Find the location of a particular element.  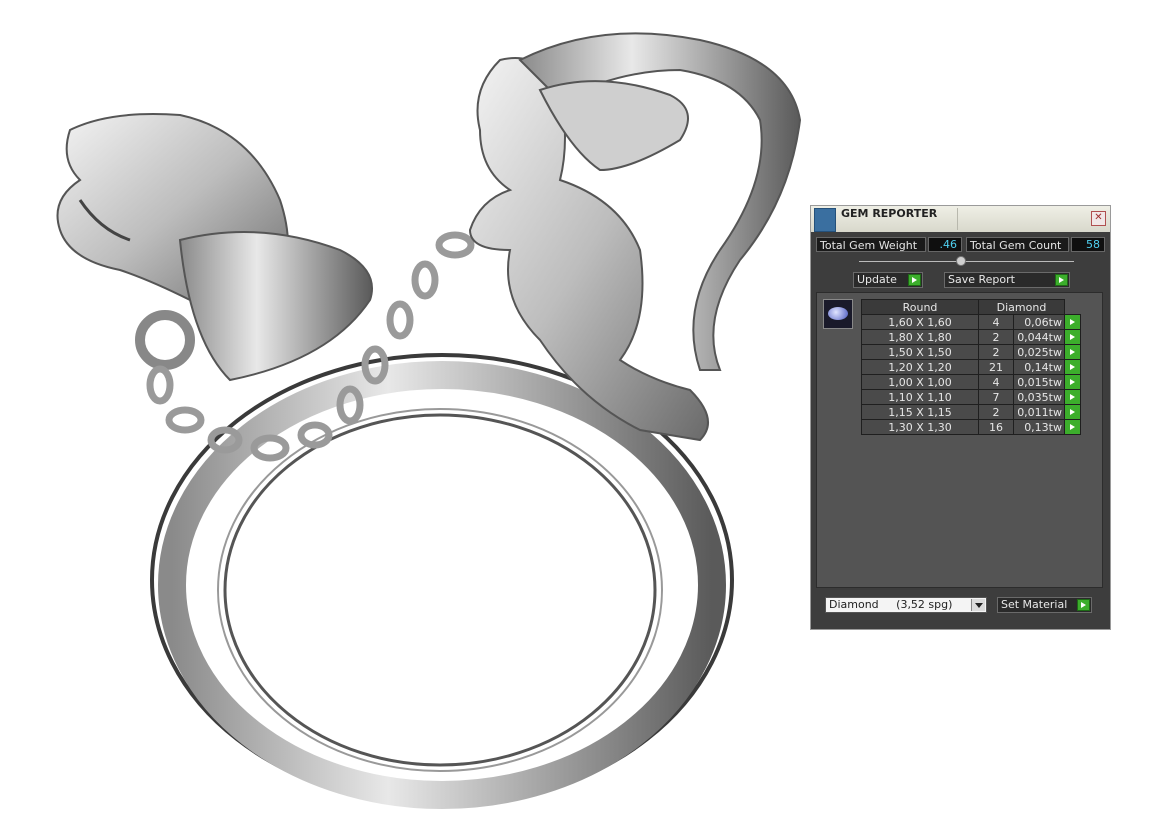

gem-size: 1,15 X 1,15 is located at coordinates (920, 412).